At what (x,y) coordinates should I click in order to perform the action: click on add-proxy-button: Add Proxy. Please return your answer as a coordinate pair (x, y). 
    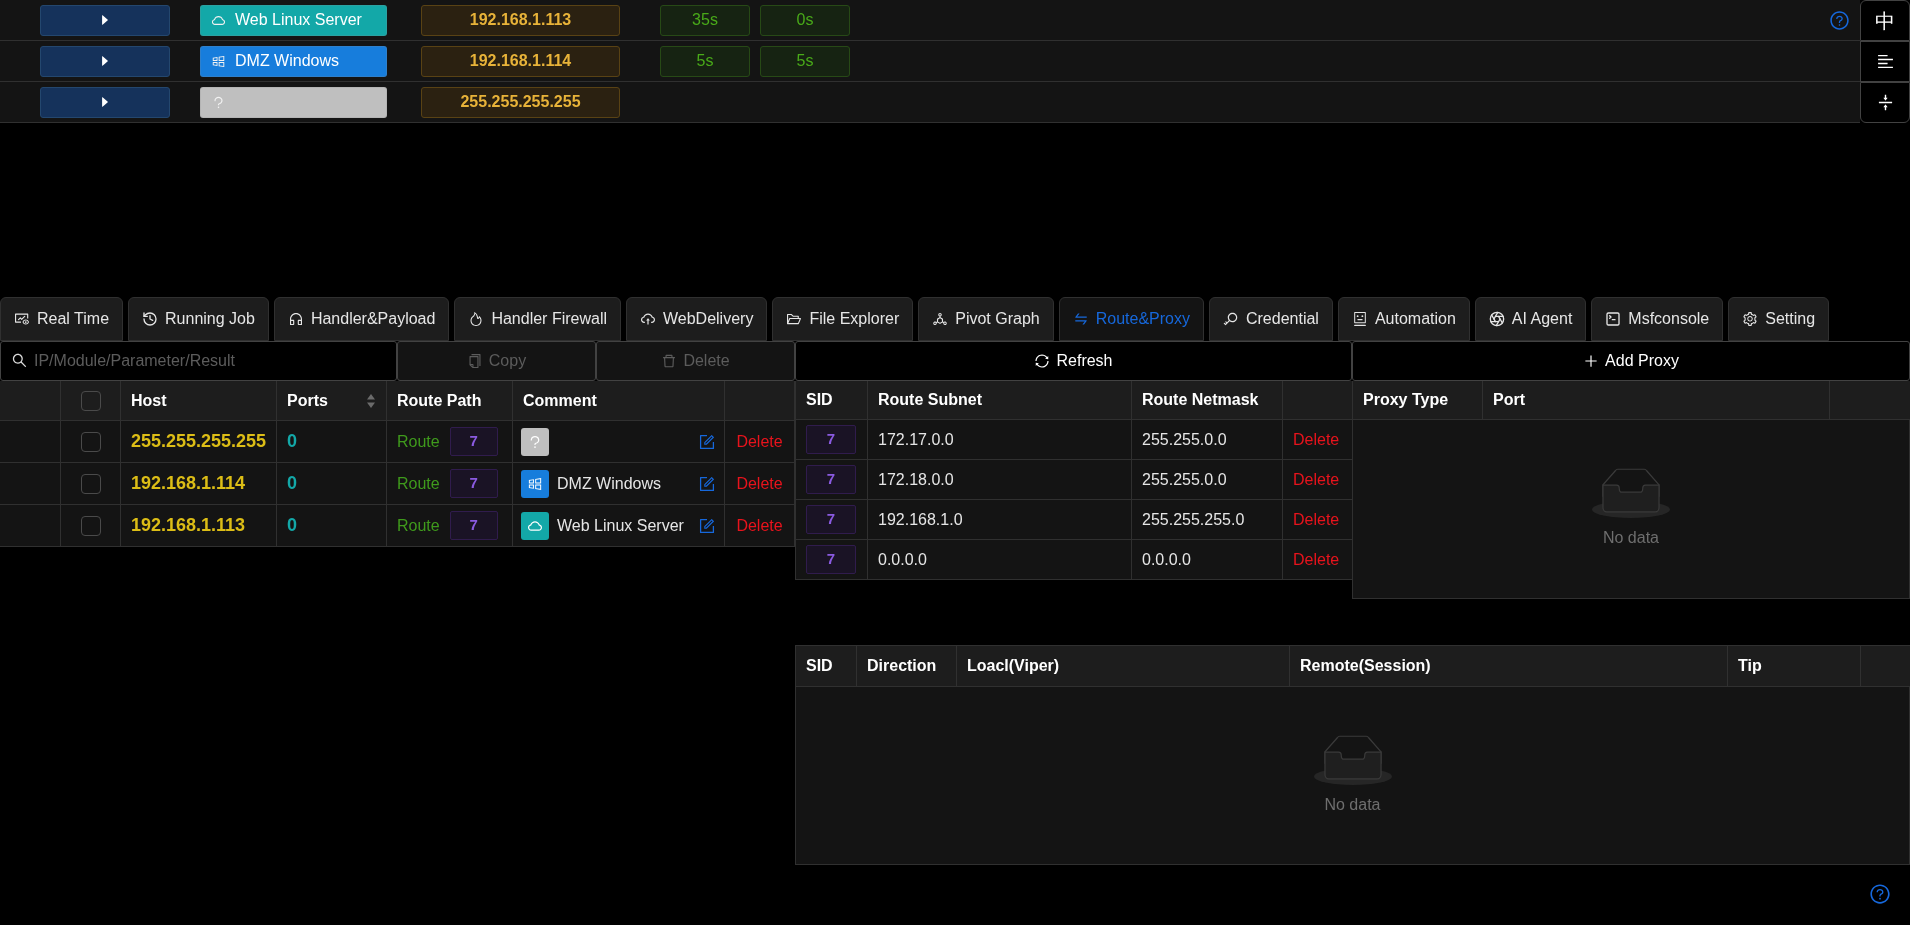
    Looking at the image, I should click on (1631, 361).